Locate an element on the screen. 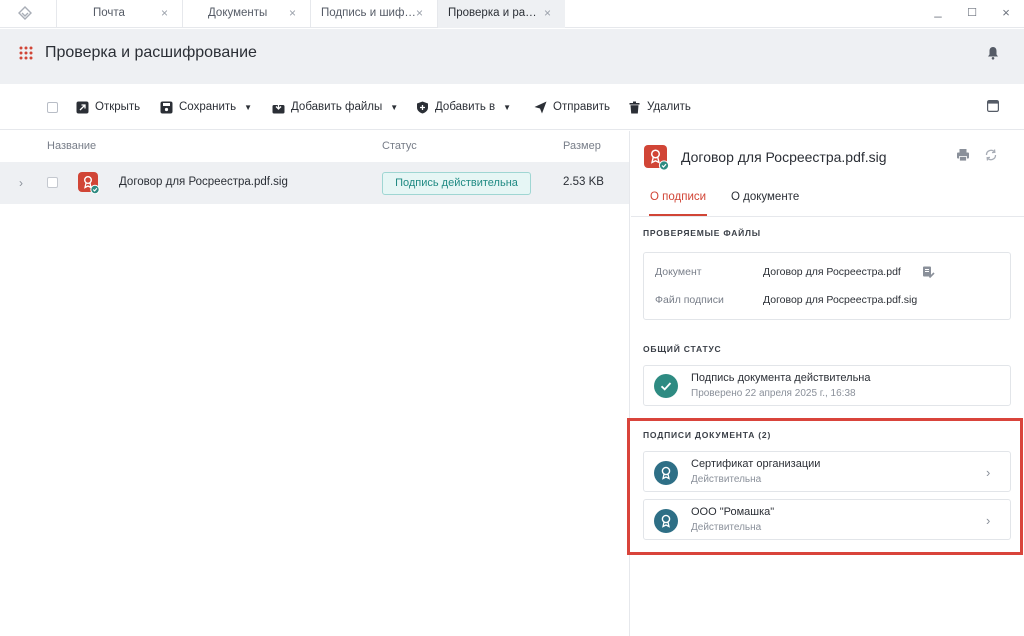  tab-sign-encrypt: Подпись и шиф… × is located at coordinates (373, 14).